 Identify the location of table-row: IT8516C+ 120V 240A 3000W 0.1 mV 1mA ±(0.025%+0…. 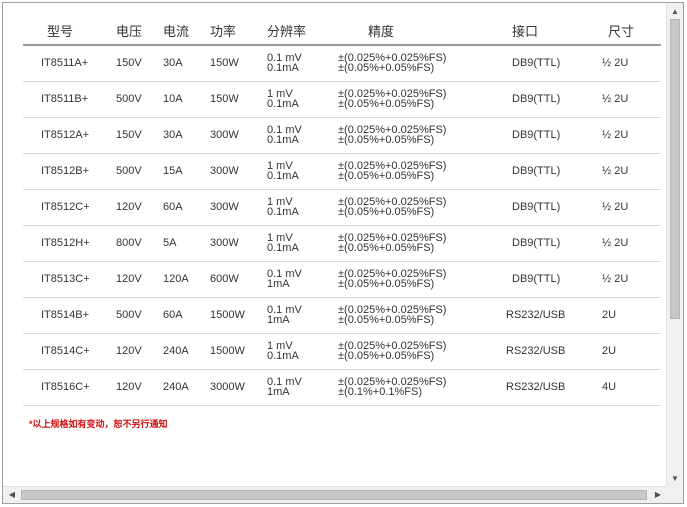
(342, 387).